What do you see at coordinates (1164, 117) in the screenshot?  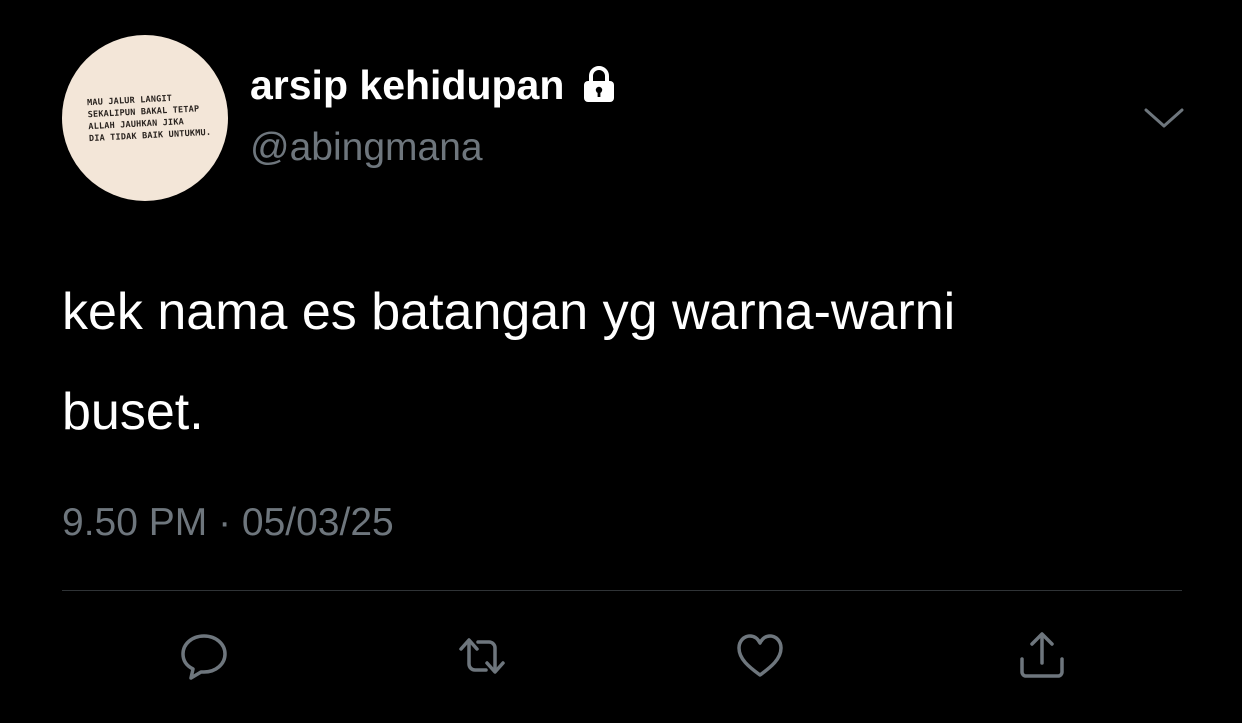 I see `chevron-down-icon` at bounding box center [1164, 117].